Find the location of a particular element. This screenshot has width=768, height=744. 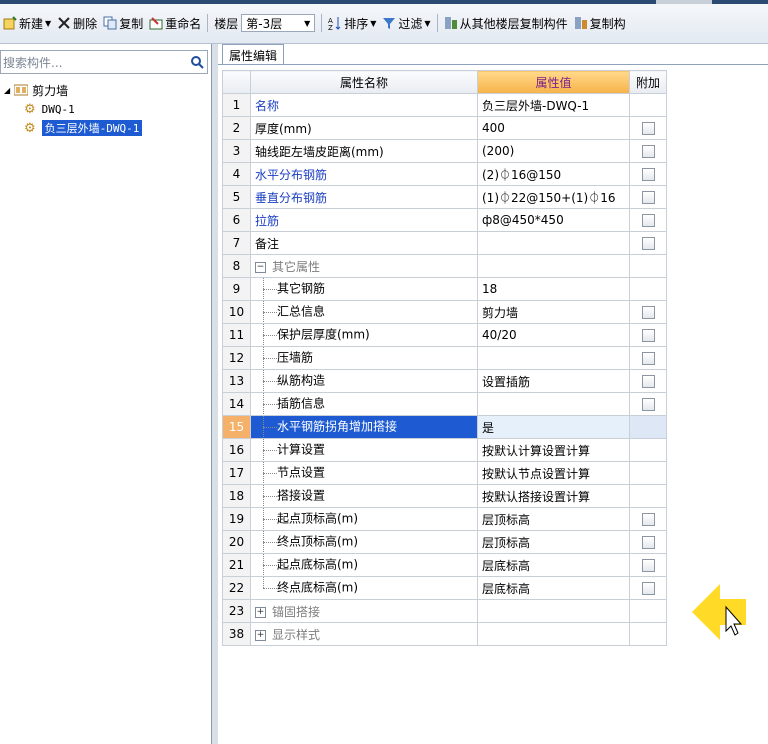

table-row: 20 终点顶标高(m) 层顶标高 is located at coordinates (444, 542).